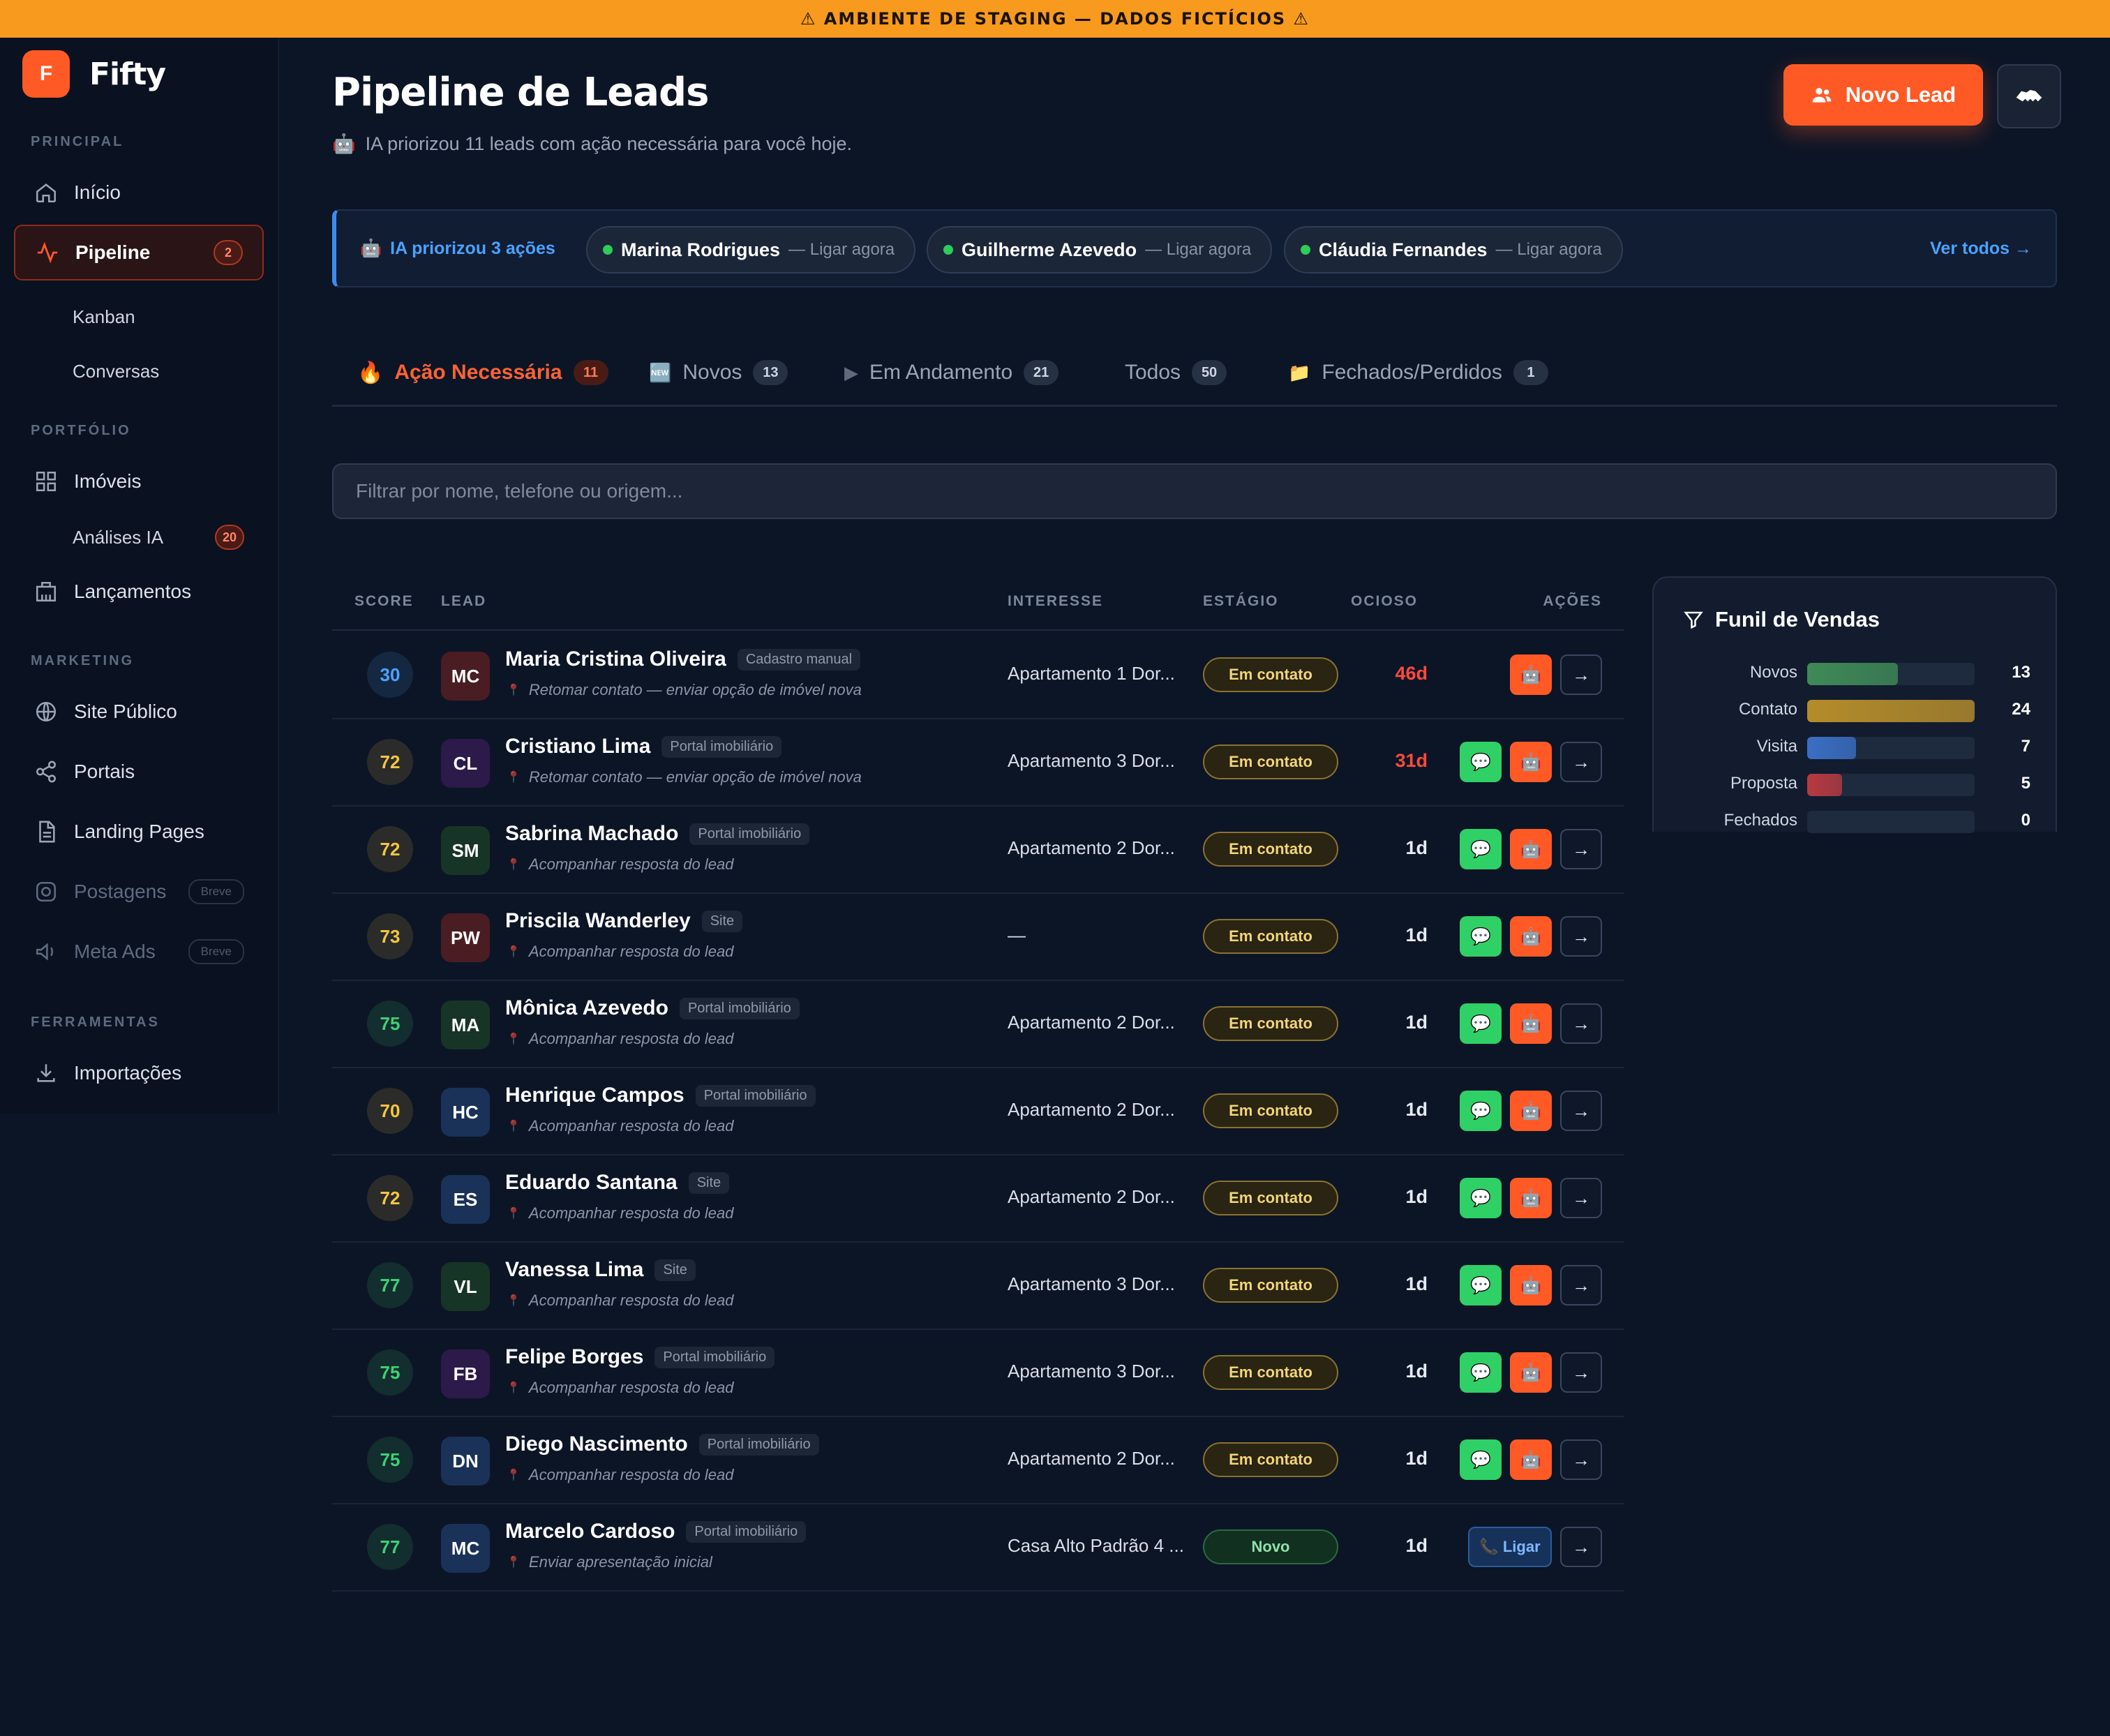  I want to click on sidebar-item-label: Portais, so click(104, 771).